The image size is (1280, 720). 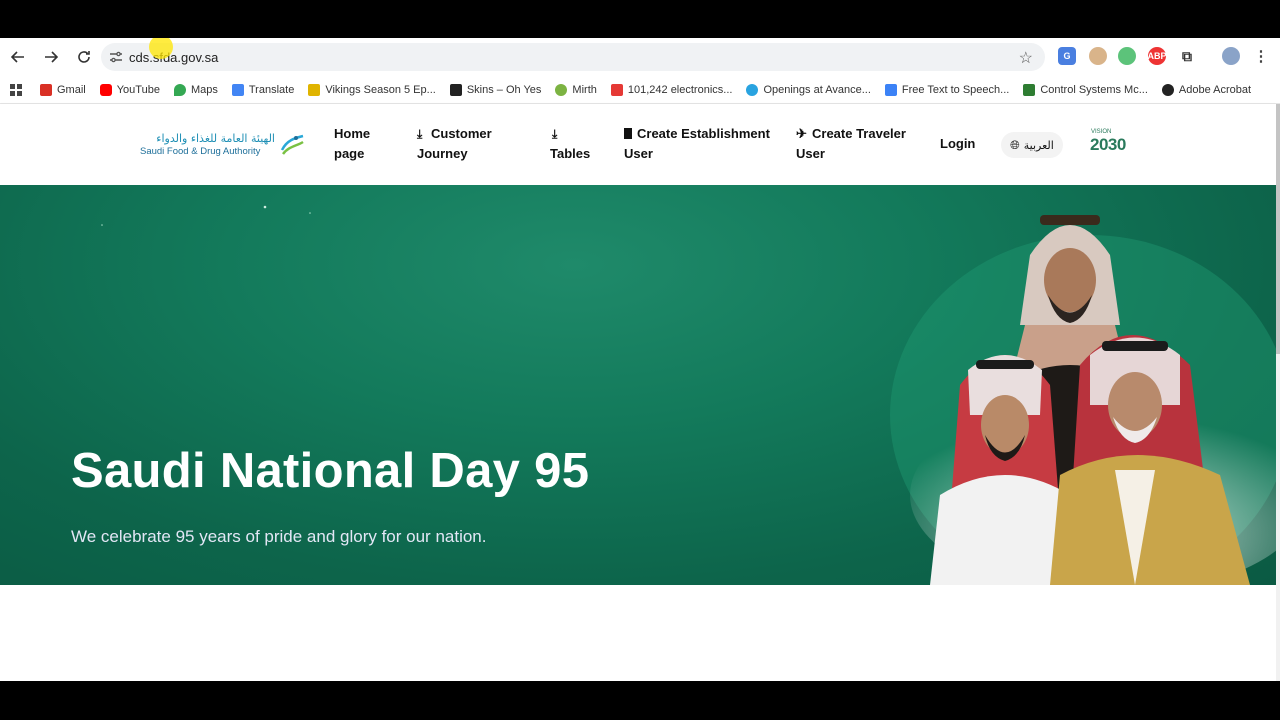 What do you see at coordinates (173, 57) in the screenshot?
I see `url-text: cds.sfda.gov.sa` at bounding box center [173, 57].